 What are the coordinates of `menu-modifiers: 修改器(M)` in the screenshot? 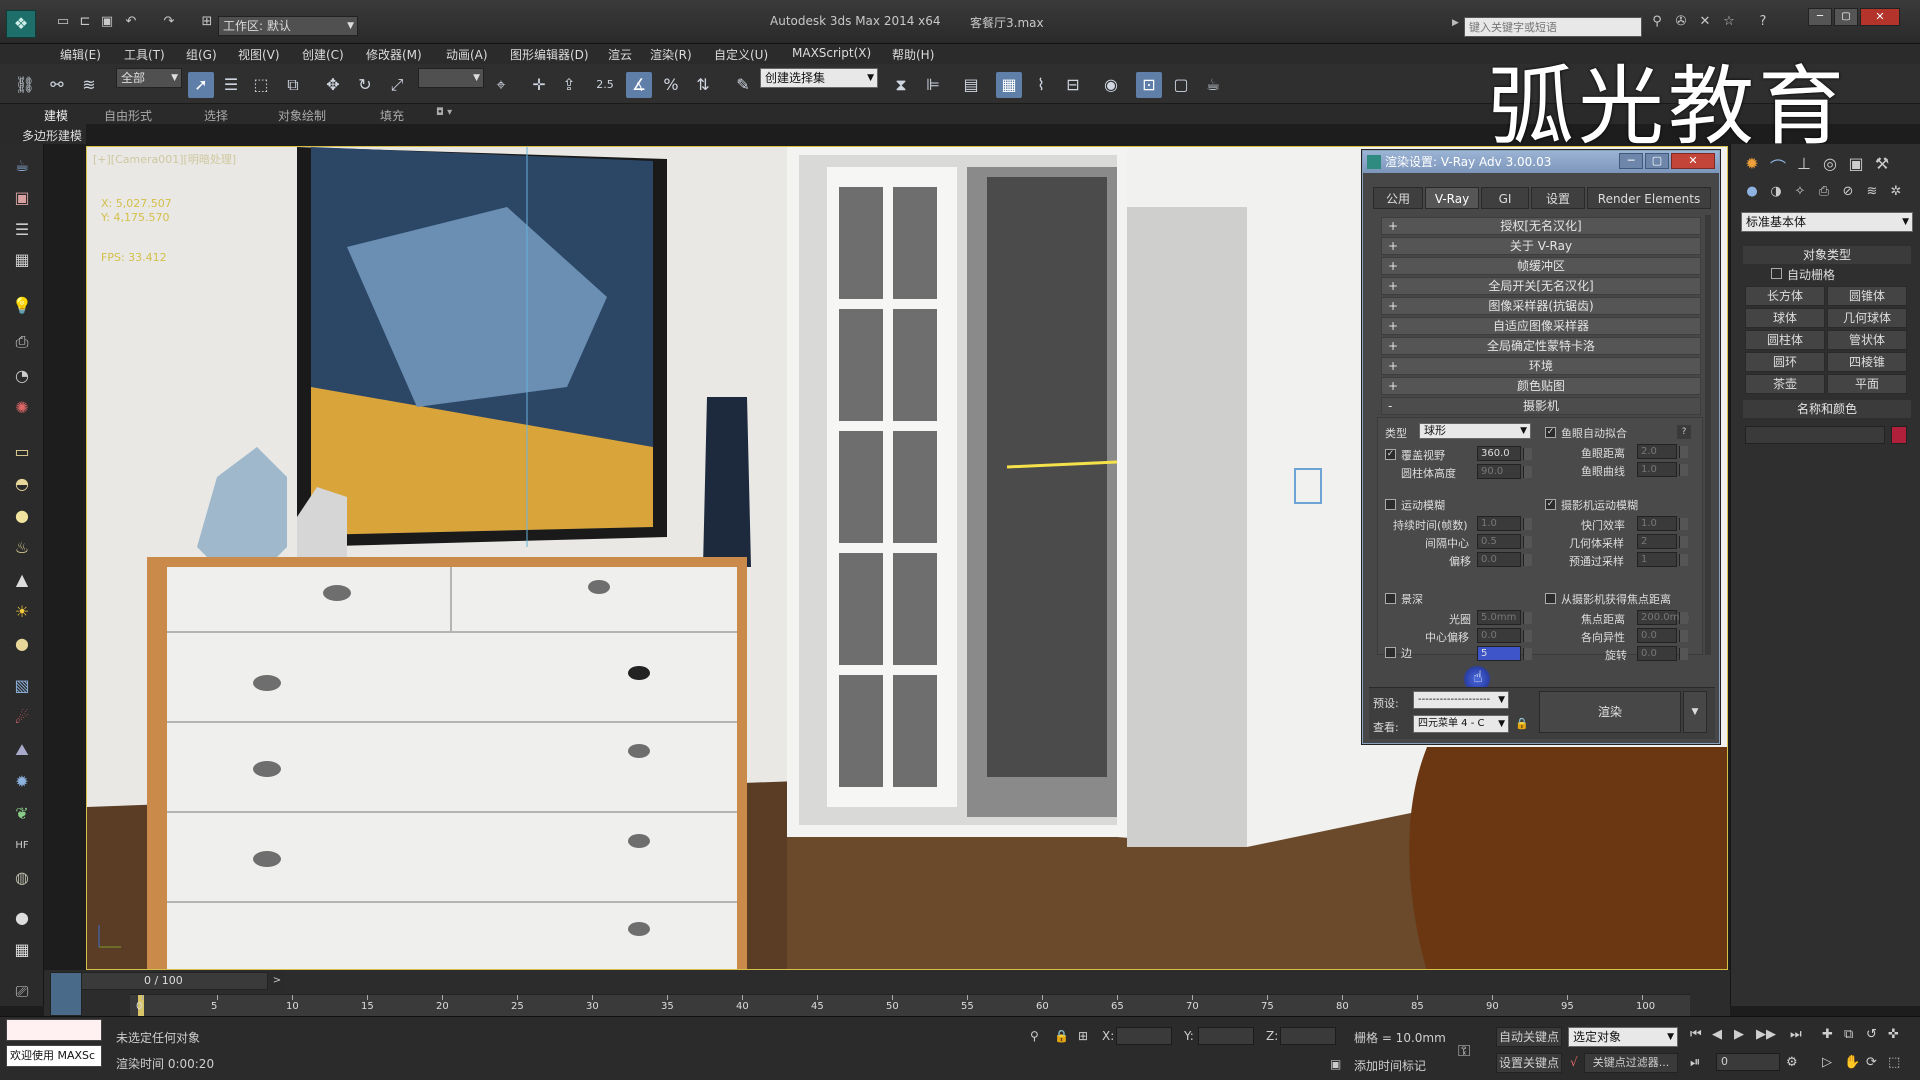 It's located at (394, 54).